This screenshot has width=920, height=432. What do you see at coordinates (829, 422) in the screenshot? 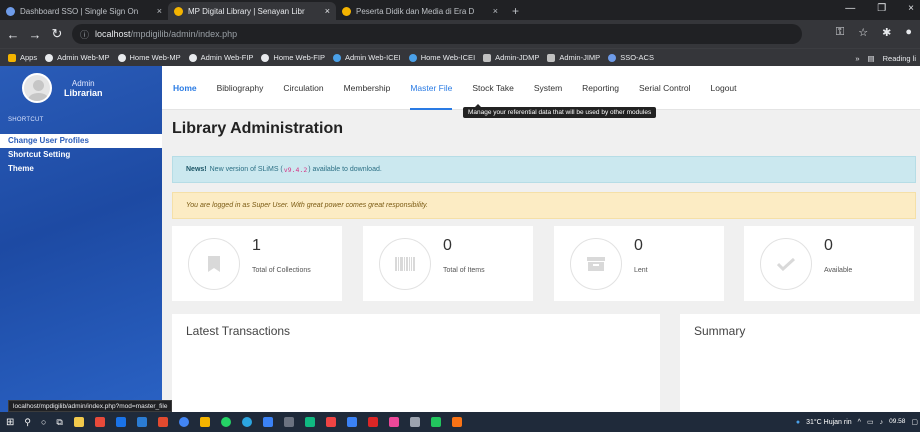
I see `weather-widget: 31°C Hujan rin` at bounding box center [829, 422].